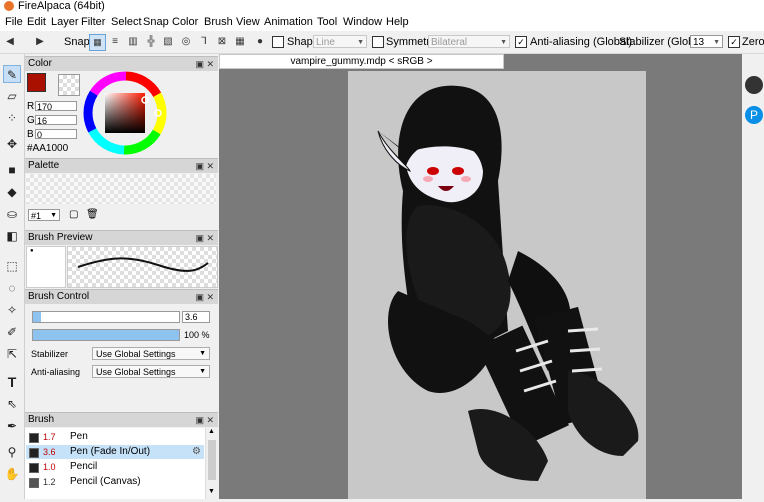  Describe the element at coordinates (12, 310) in the screenshot. I see `magic-wand-icon: ✧` at that location.